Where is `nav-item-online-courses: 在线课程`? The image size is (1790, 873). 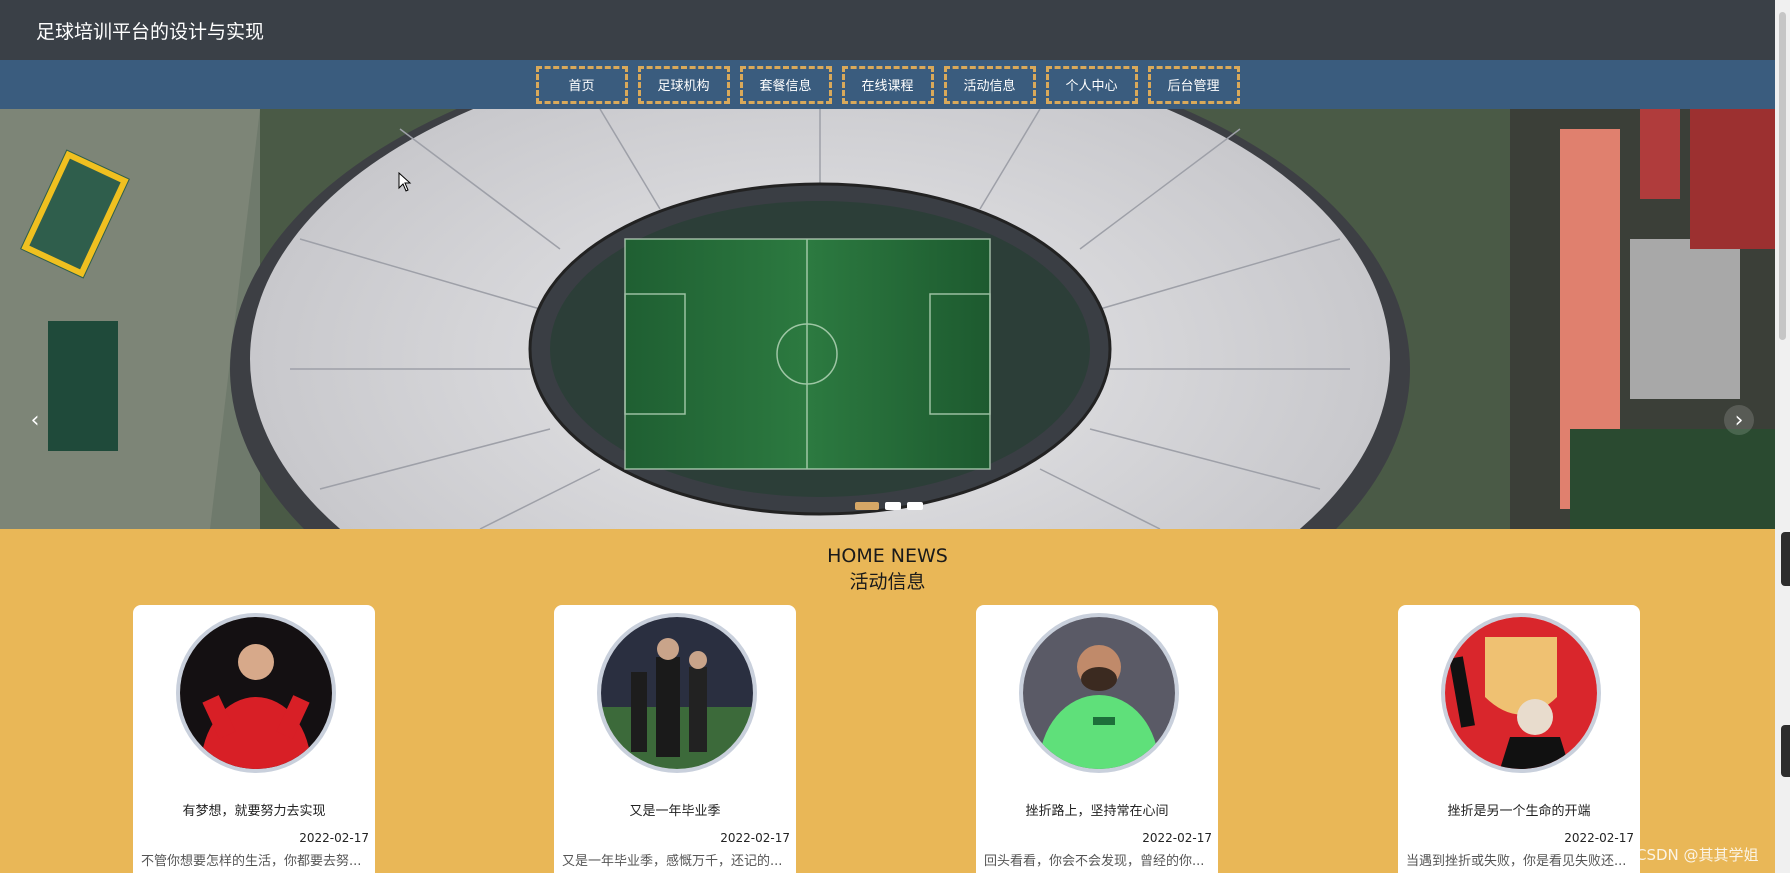 nav-item-online-courses: 在线课程 is located at coordinates (887, 84).